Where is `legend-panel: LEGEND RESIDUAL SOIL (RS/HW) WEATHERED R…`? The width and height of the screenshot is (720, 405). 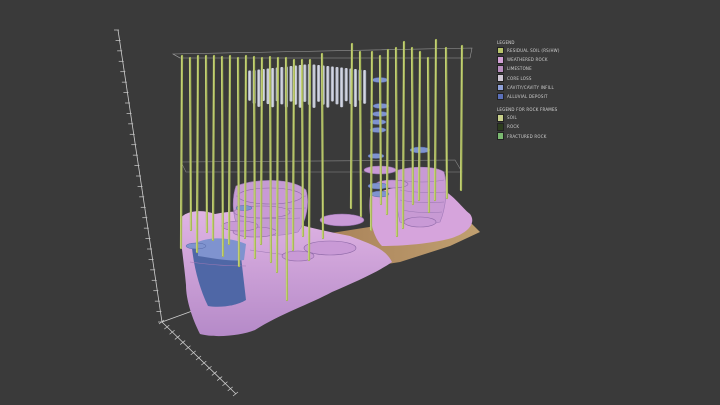 legend-panel: LEGEND RESIDUAL SOIL (RS/HW) WEATHERED R… is located at coordinates (547, 90).